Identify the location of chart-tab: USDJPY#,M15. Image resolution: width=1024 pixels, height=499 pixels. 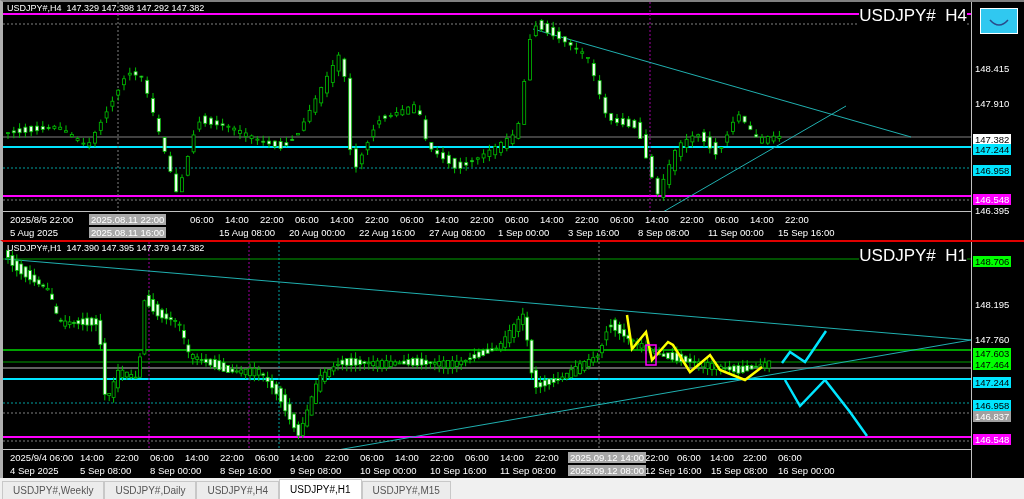
(406, 490).